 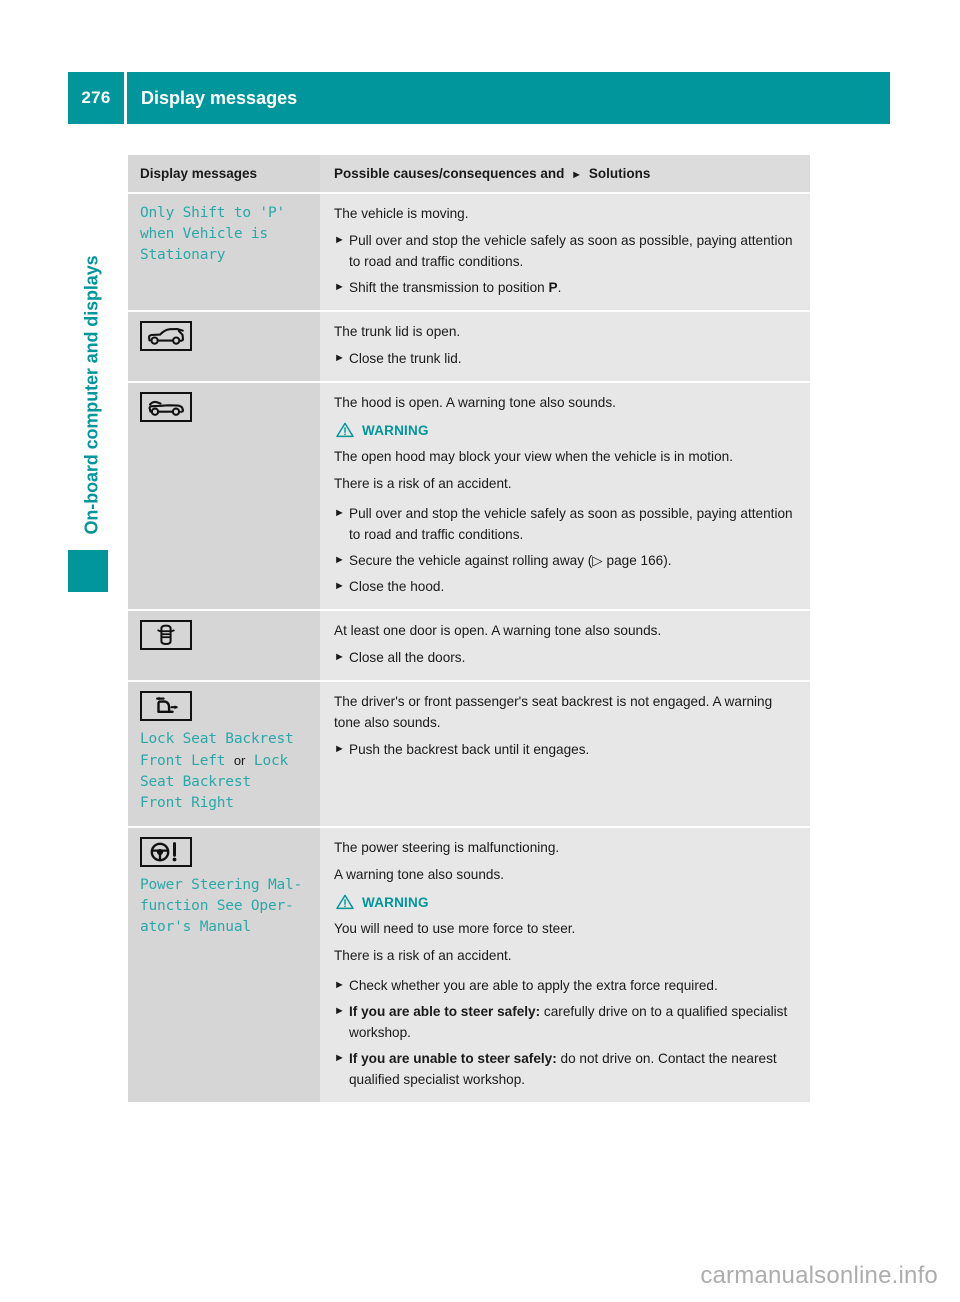 I want to click on solutions-arrow-icon: ►, so click(x=577, y=175).